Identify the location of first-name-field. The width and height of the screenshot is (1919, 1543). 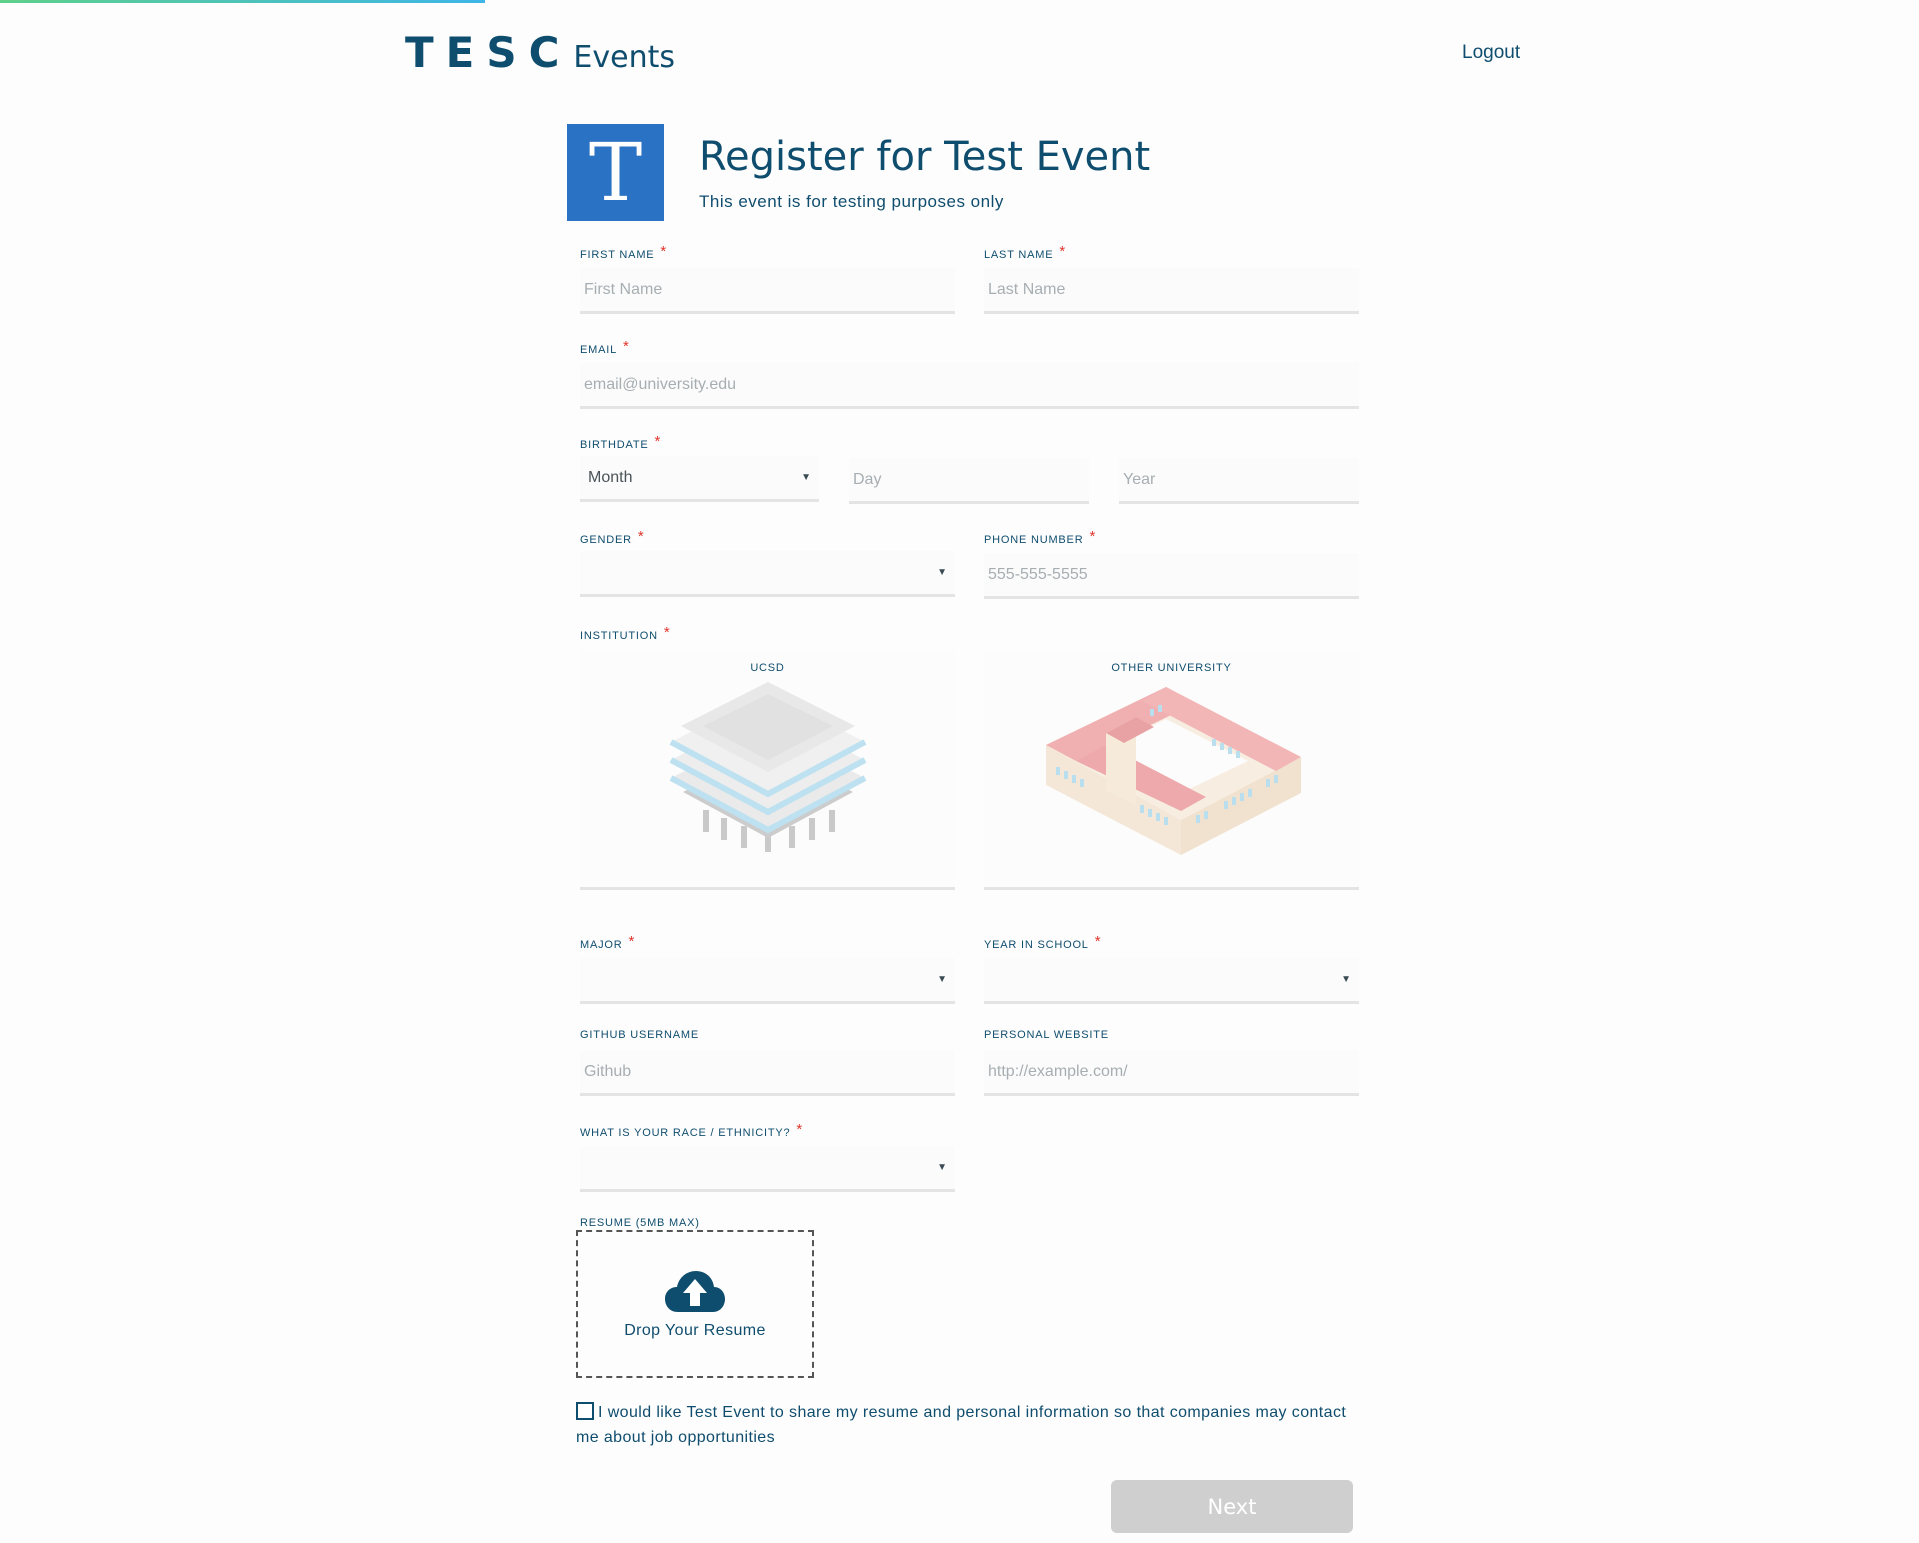
(767, 291).